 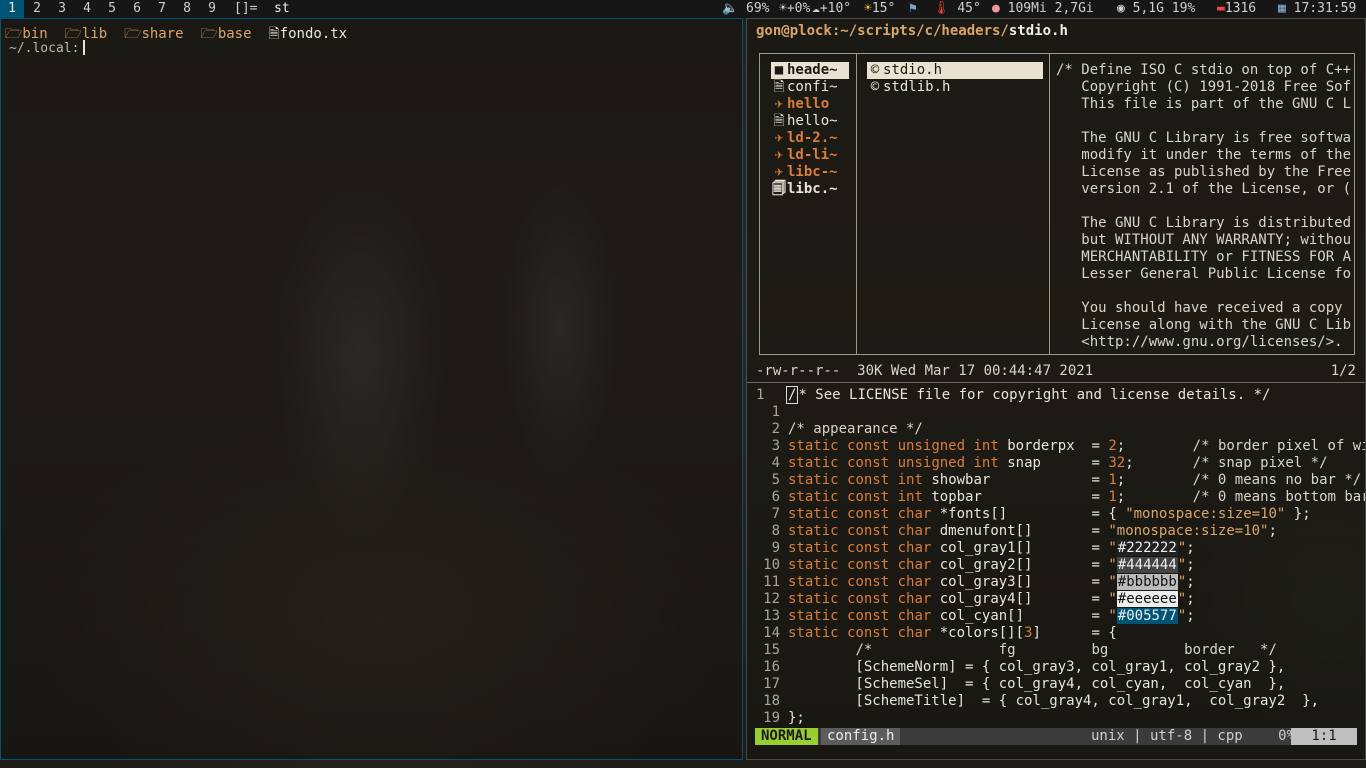 What do you see at coordinates (1204, 240) in the screenshot?
I see `preview-line: but WITHOUT ANY WARRANTY; withou` at bounding box center [1204, 240].